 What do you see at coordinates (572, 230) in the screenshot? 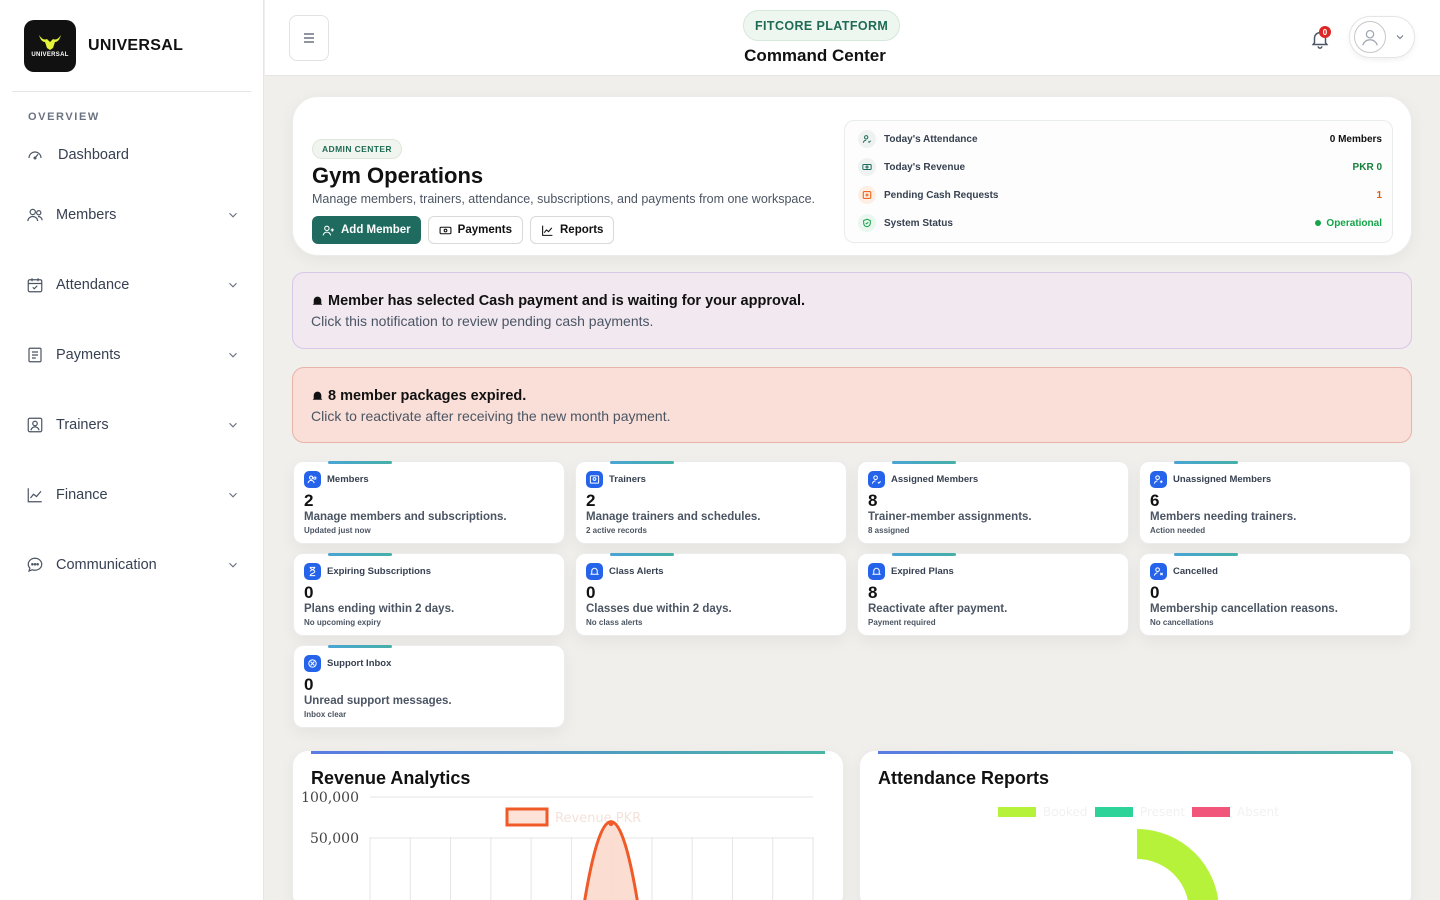
I see `reports-button: Reports` at bounding box center [572, 230].